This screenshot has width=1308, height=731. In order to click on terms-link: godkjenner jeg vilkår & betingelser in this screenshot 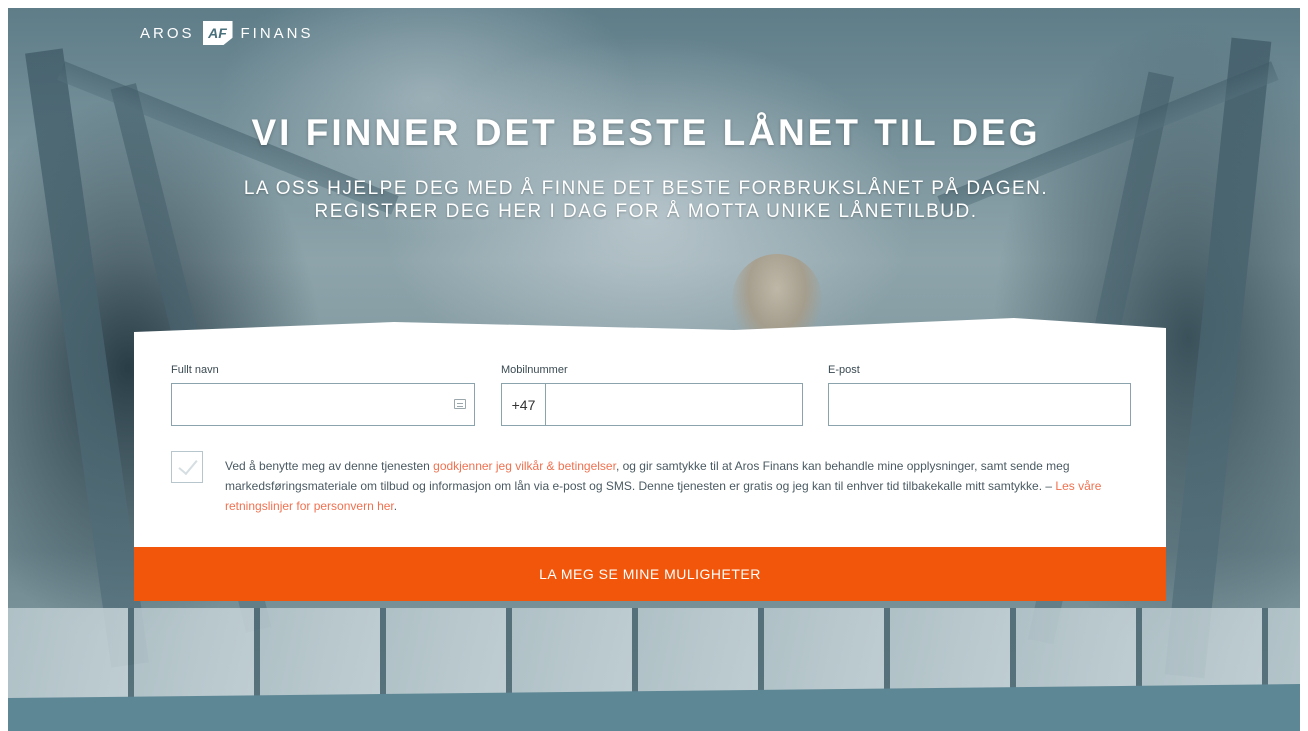, I will do `click(524, 466)`.